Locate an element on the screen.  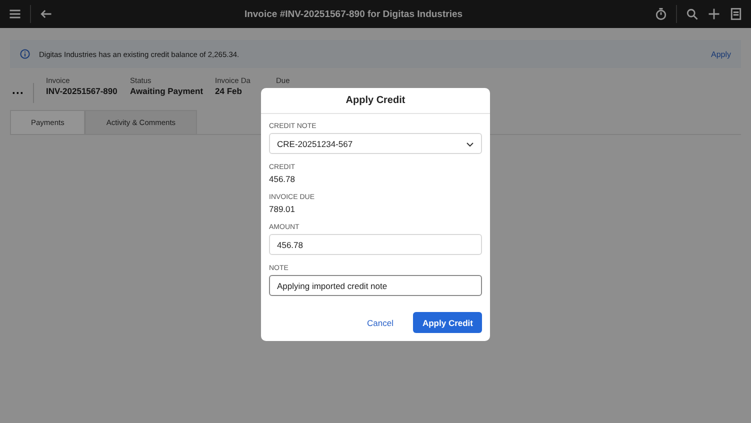
apply-link: Apply is located at coordinates (720, 54).